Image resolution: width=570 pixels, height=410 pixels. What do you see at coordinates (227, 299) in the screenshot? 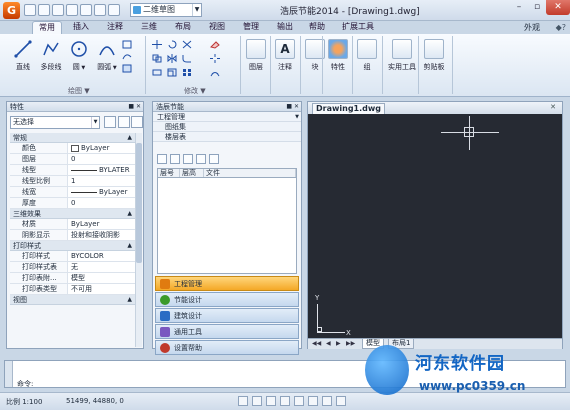
I see `nav-energy-design: 节能设计` at bounding box center [227, 299].